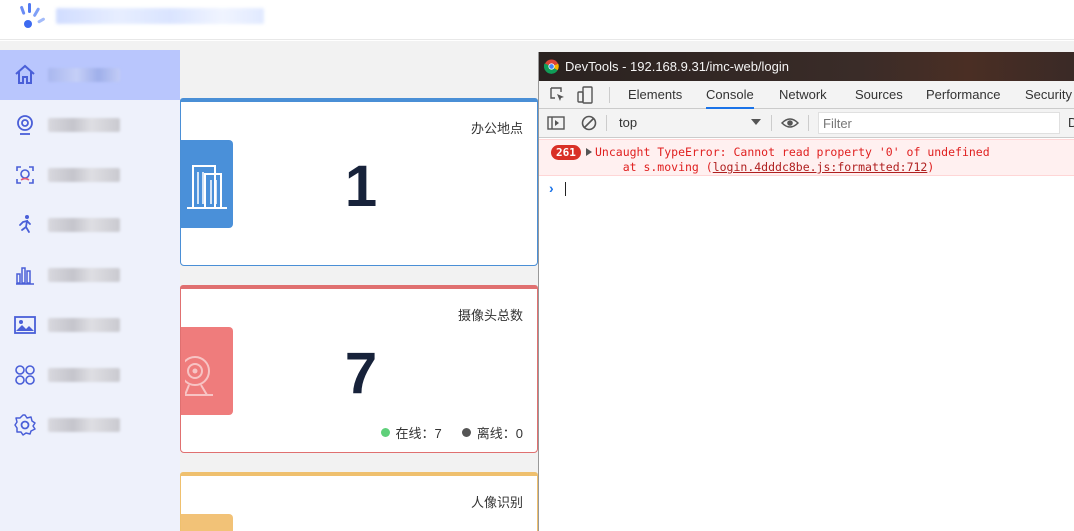  What do you see at coordinates (490, 315) in the screenshot?
I see `card-title: 摄像头总数` at bounding box center [490, 315].